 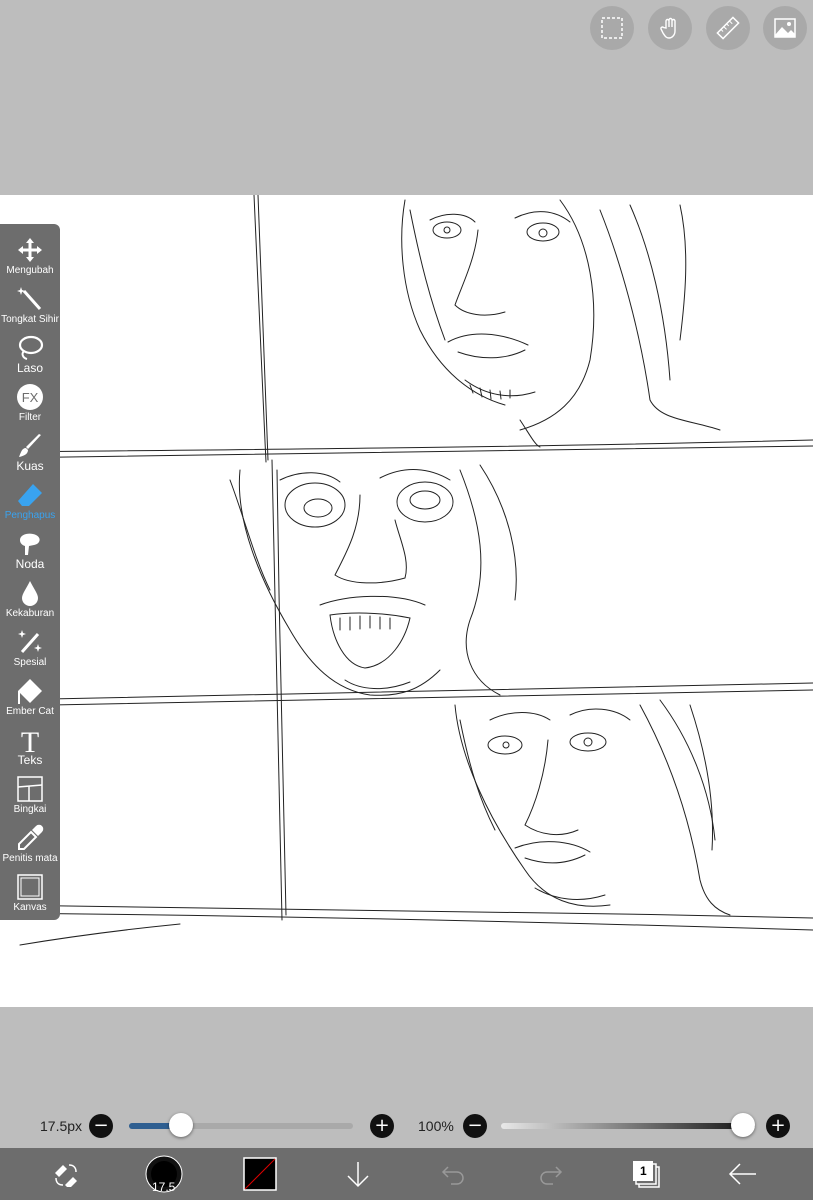 I want to click on tool-label: Laso, so click(x=30, y=368).